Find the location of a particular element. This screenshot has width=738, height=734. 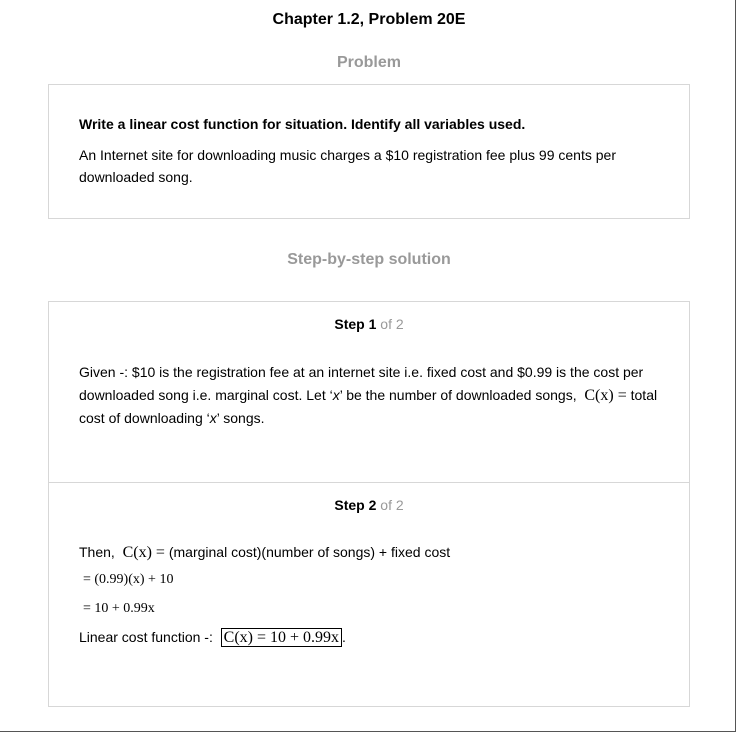

step-1-var-2: x is located at coordinates (213, 418).